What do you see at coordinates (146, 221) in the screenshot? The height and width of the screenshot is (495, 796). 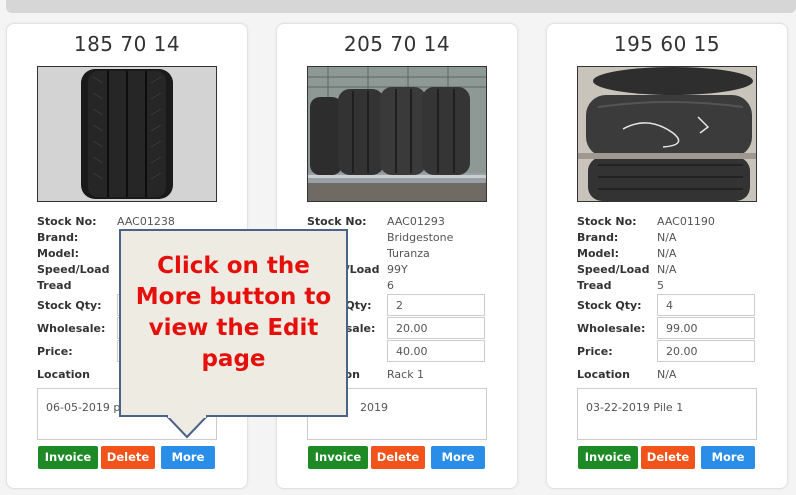 I see `stock-no-value: AAC01238` at bounding box center [146, 221].